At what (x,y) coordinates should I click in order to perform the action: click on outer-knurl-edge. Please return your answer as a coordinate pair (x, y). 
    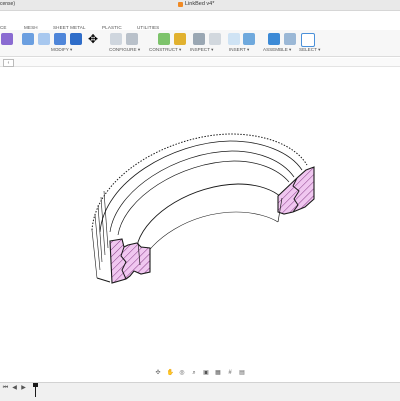
    Looking at the image, I should click on (199, 182).